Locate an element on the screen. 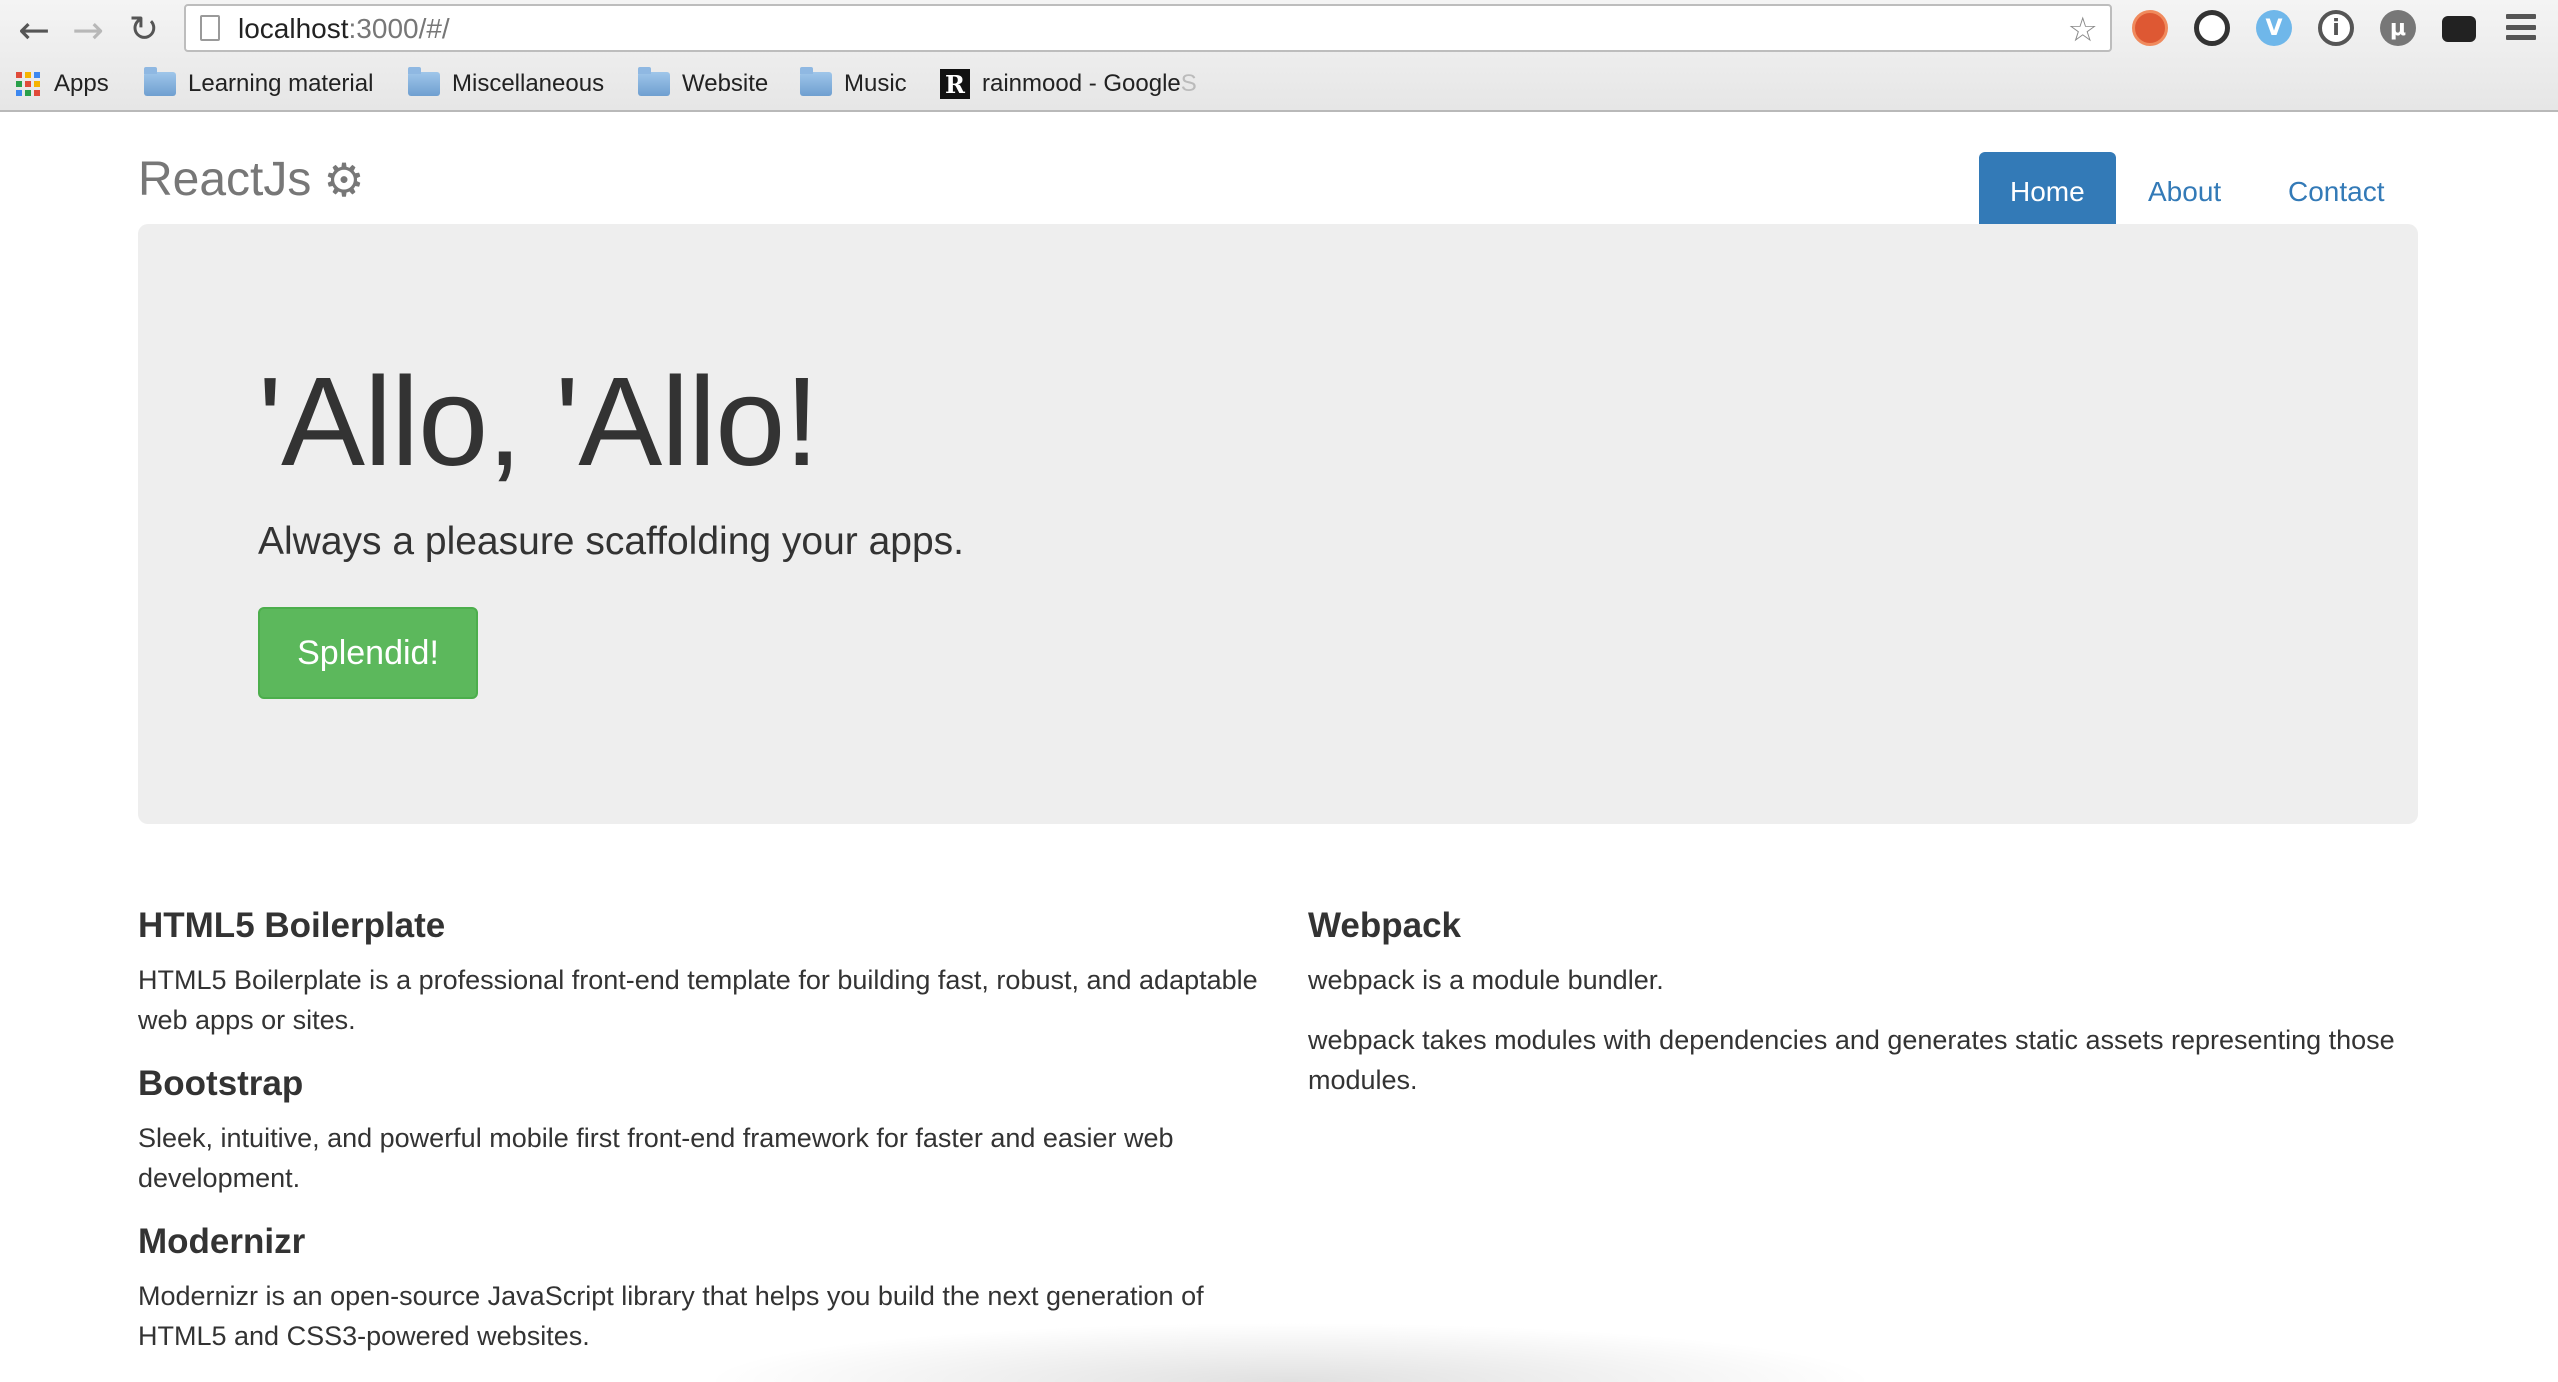  duckduckgo-extension-icon is located at coordinates (2150, 28).